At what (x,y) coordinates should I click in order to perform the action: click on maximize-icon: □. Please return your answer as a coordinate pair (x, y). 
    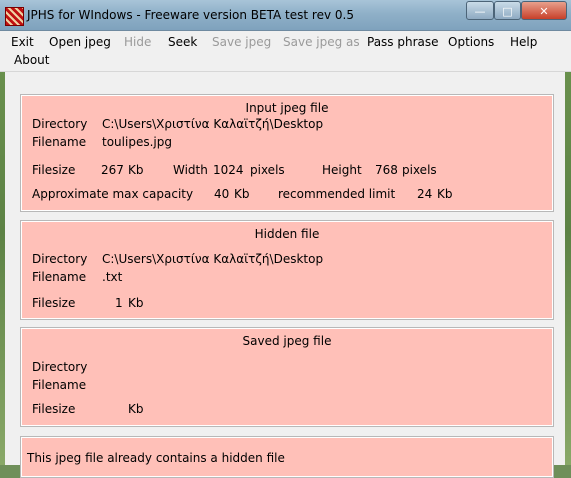
    Looking at the image, I should click on (507, 11).